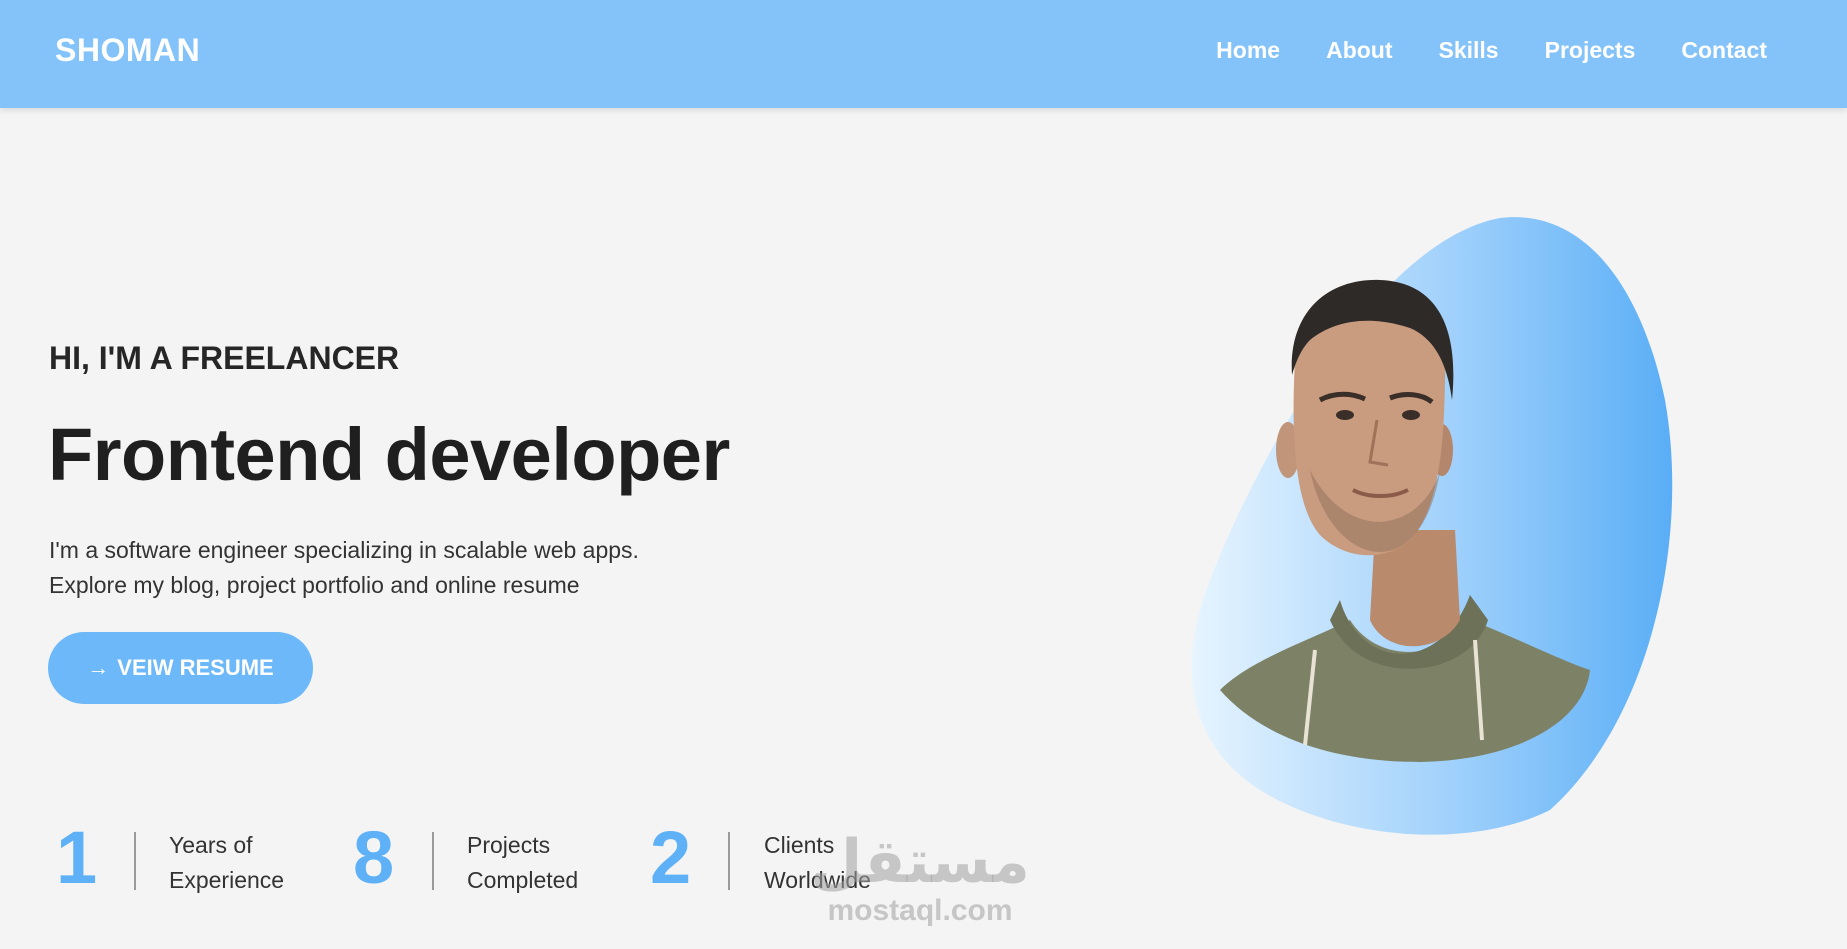 The image size is (1847, 949). Describe the element at coordinates (509, 845) in the screenshot. I see `stat-projects-label-line-1: Projects` at that location.